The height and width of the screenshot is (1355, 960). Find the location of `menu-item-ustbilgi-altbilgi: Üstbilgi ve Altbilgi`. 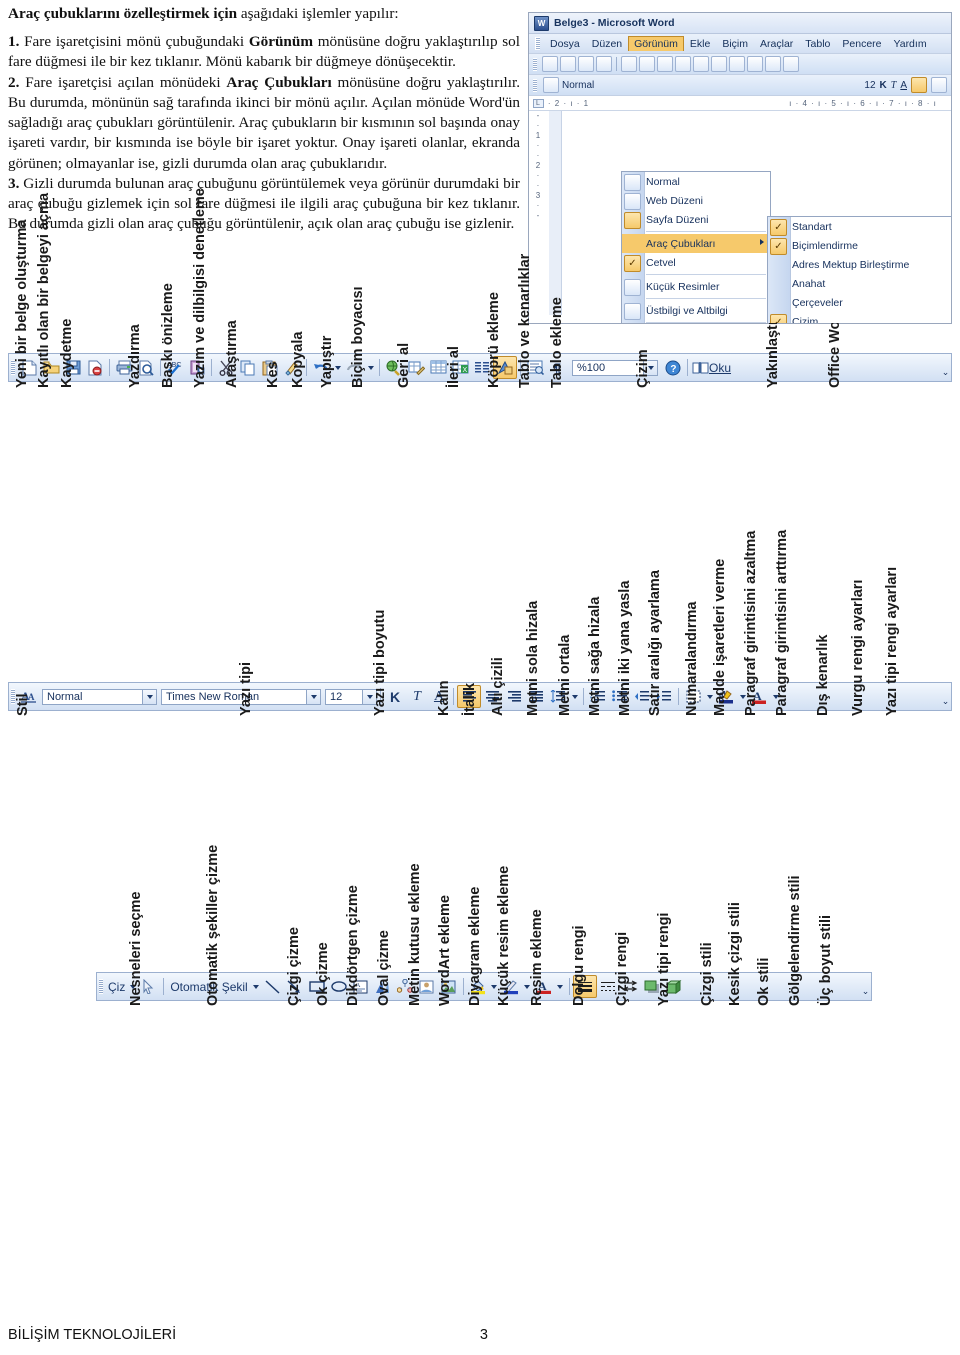

menu-item-ustbilgi-altbilgi: Üstbilgi ve Altbilgi is located at coordinates (696, 310).